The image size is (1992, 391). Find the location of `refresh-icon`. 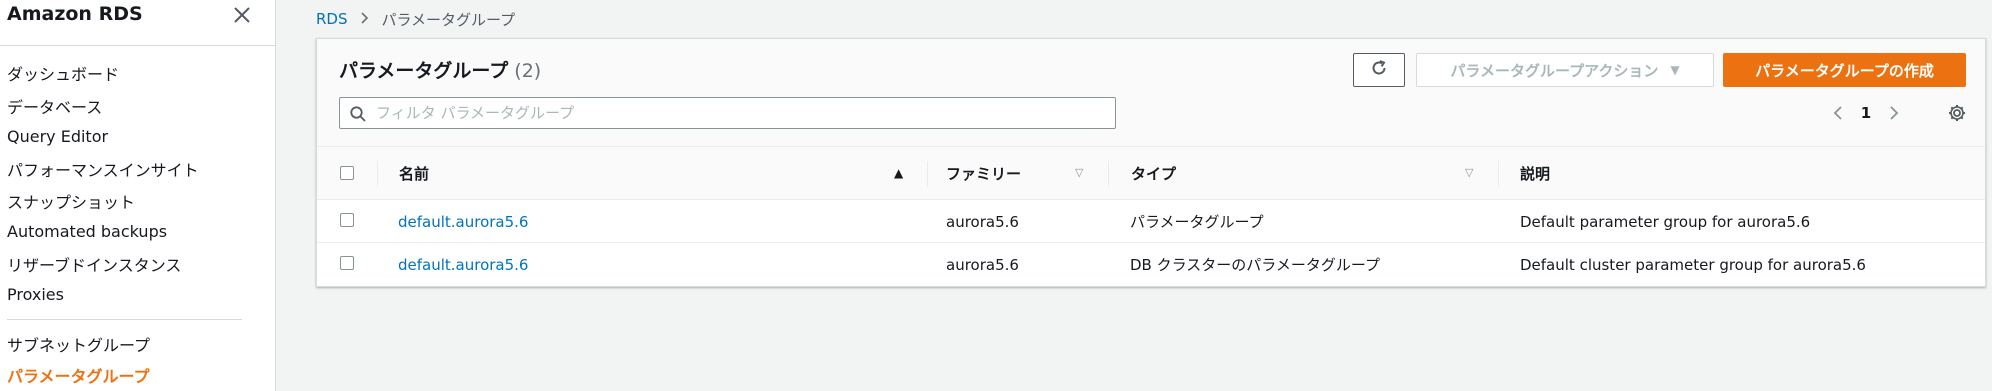

refresh-icon is located at coordinates (1379, 70).